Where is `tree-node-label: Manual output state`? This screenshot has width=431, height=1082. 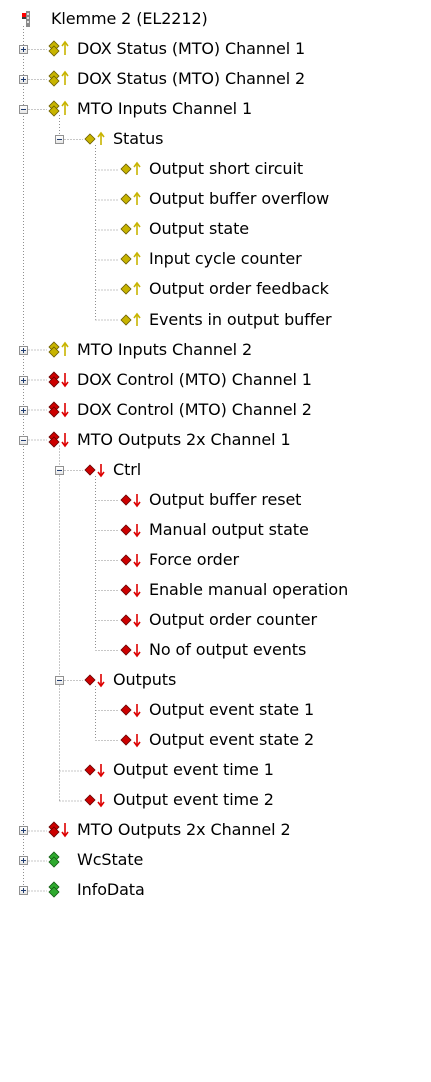 tree-node-label: Manual output state is located at coordinates (229, 529).